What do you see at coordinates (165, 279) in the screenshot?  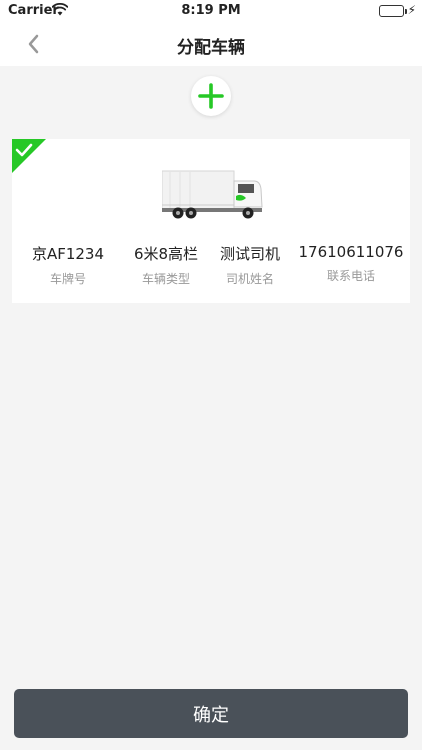 I see `vehicle-type-label: 车辆类型` at bounding box center [165, 279].